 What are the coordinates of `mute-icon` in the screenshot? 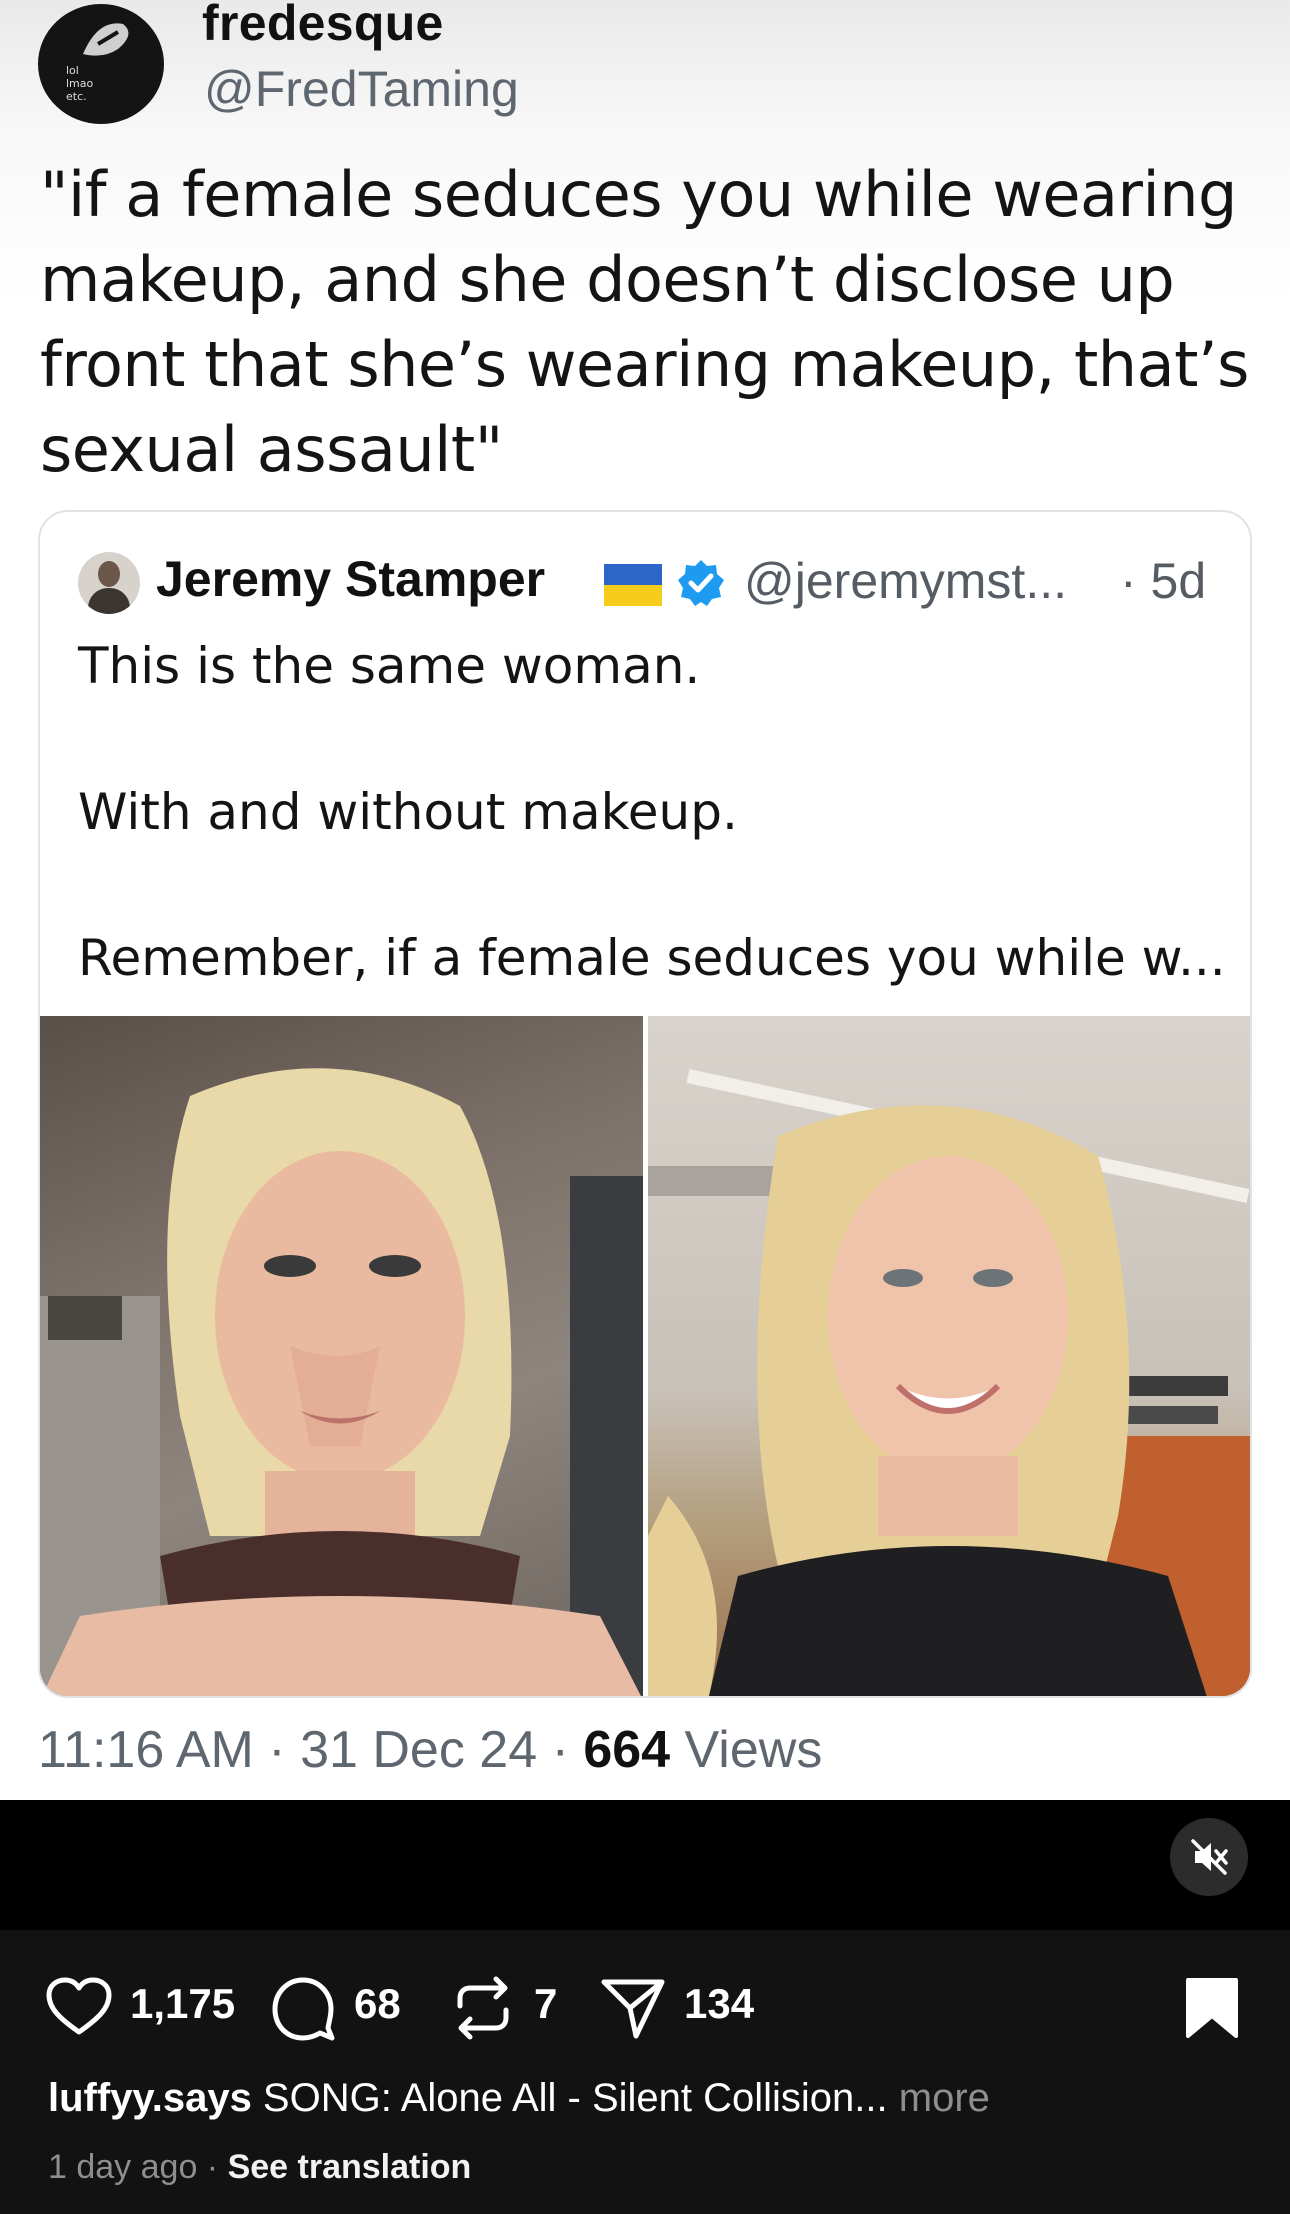 It's located at (1209, 1857).